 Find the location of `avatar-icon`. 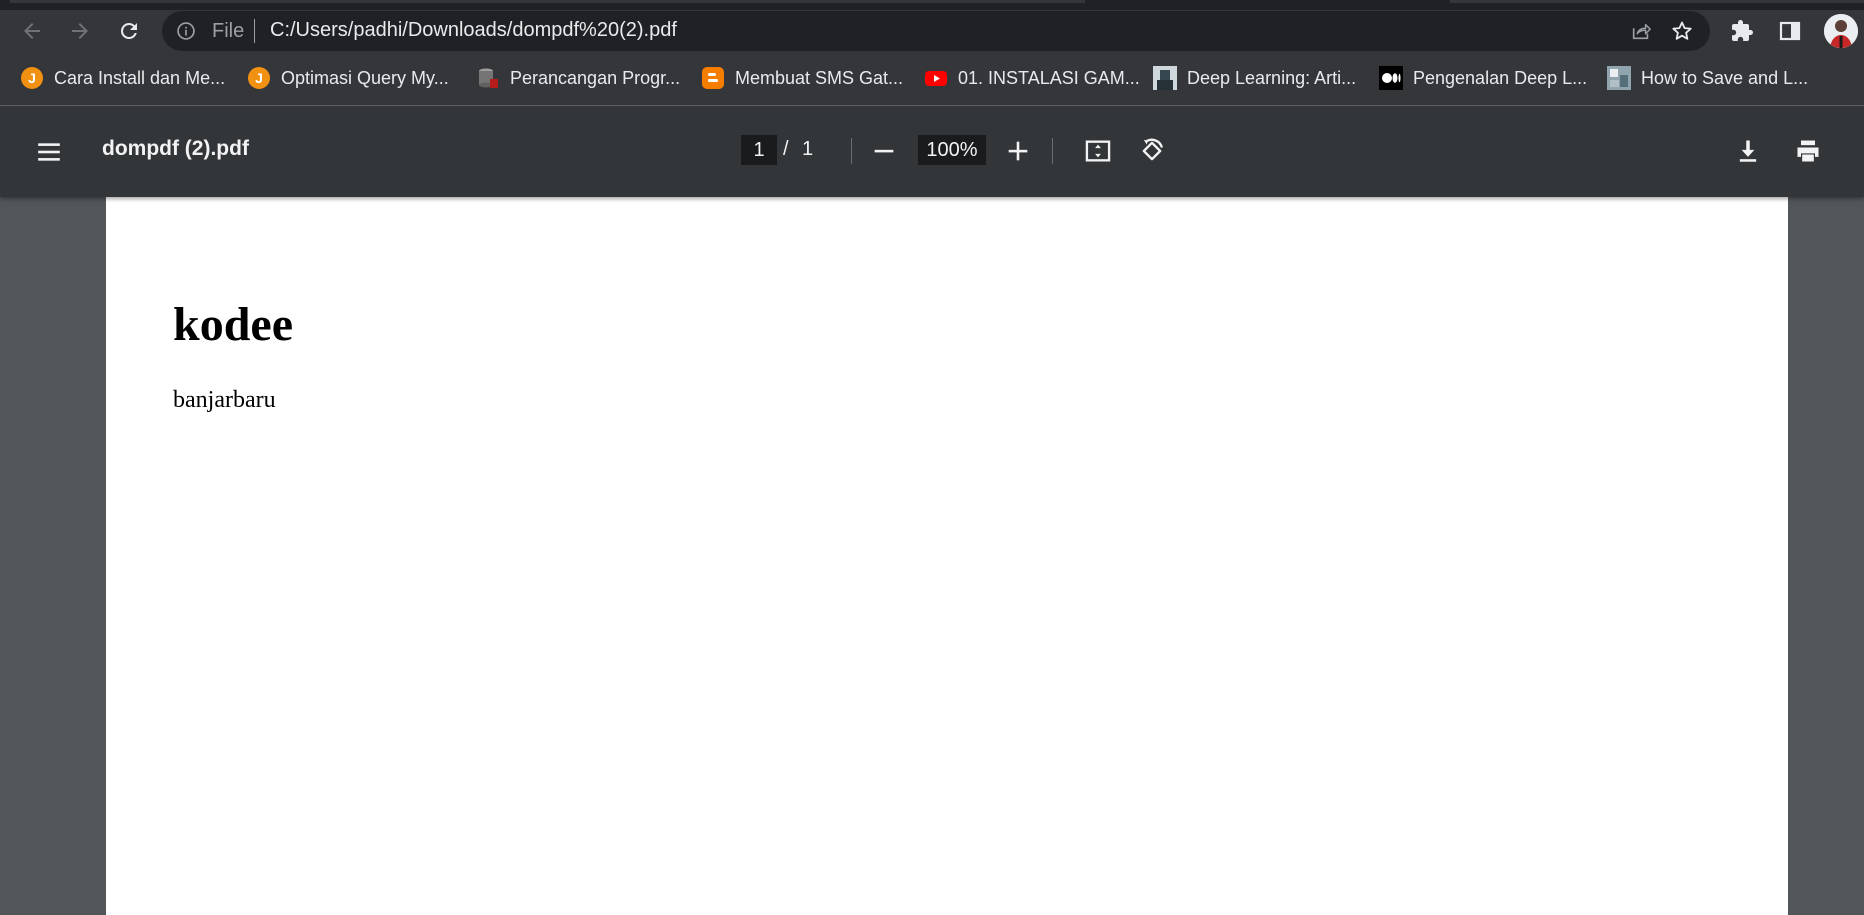

avatar-icon is located at coordinates (1841, 31).